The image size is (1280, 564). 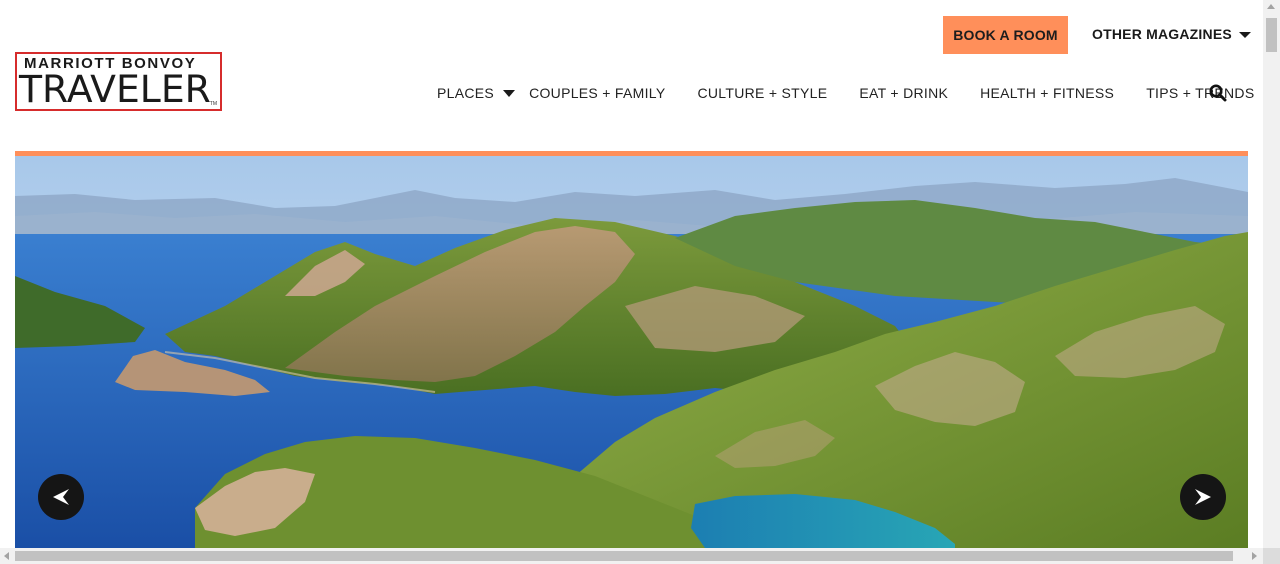 I want to click on other-magazines-dropdown: OTHER MAGAZINES, so click(x=1171, y=34).